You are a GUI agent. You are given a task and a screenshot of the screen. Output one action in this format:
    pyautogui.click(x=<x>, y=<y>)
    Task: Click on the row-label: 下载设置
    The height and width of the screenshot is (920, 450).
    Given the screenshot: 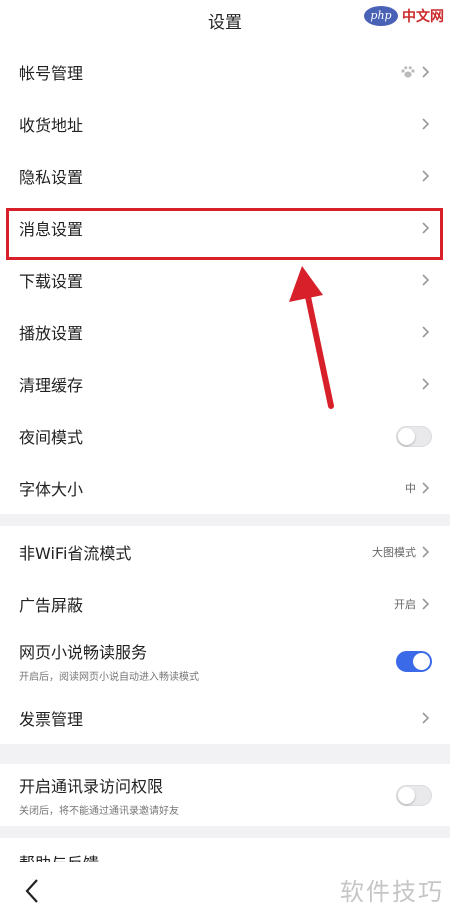 What is the action you would take?
    pyautogui.click(x=51, y=281)
    